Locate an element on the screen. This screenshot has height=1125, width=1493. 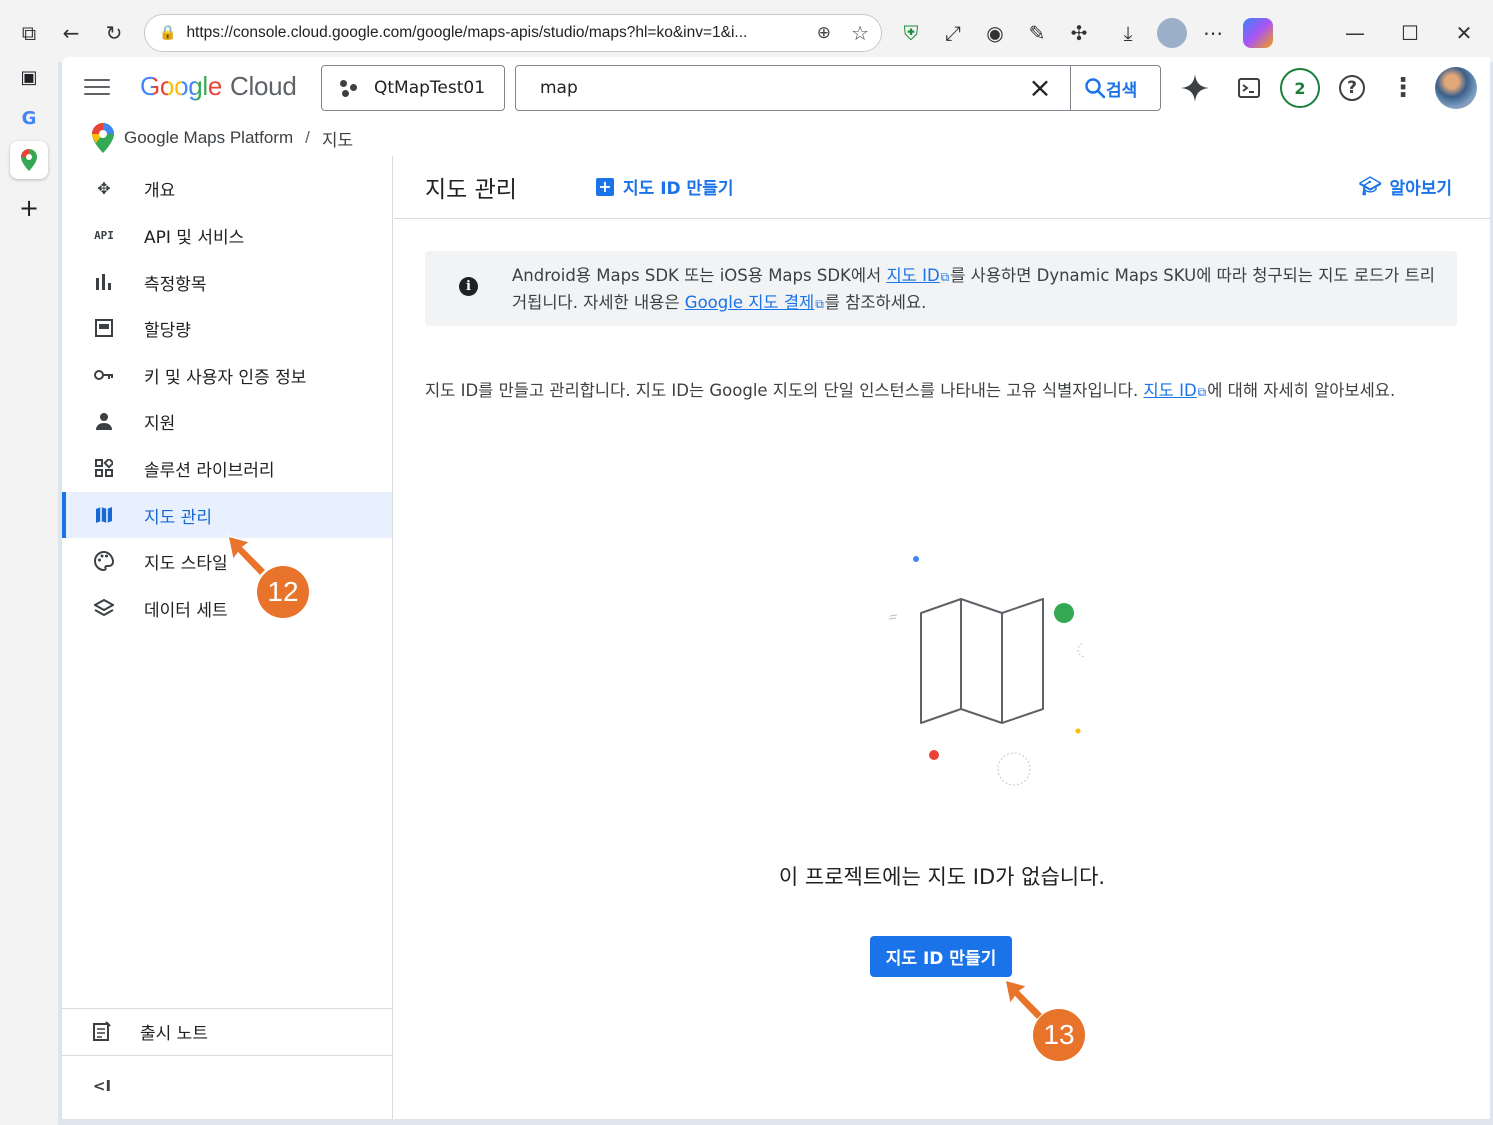
banner-text-part: Android용 Maps SDK 또는 iOS용 Maps SDK에서 is located at coordinates (699, 275).